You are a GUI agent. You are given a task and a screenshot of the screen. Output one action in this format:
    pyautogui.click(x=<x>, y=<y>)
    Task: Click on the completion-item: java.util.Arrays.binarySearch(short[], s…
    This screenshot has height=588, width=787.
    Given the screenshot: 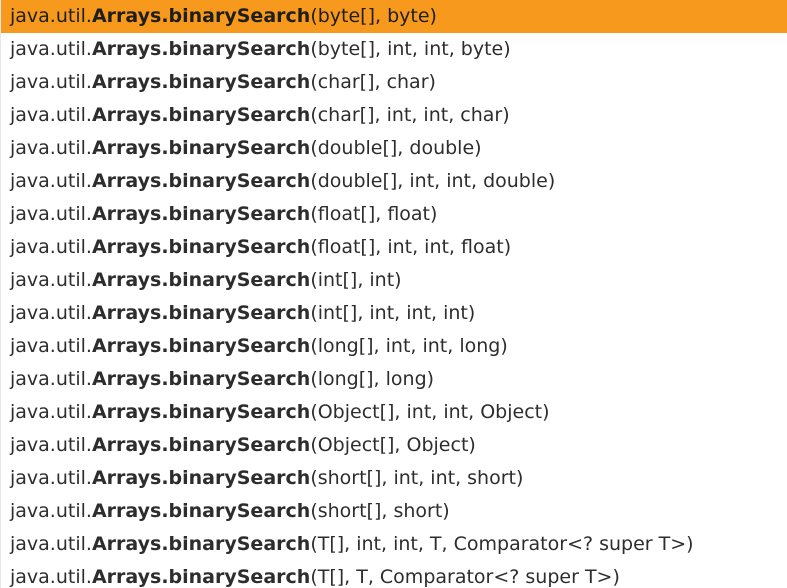 What is the action you would take?
    pyautogui.click(x=394, y=511)
    